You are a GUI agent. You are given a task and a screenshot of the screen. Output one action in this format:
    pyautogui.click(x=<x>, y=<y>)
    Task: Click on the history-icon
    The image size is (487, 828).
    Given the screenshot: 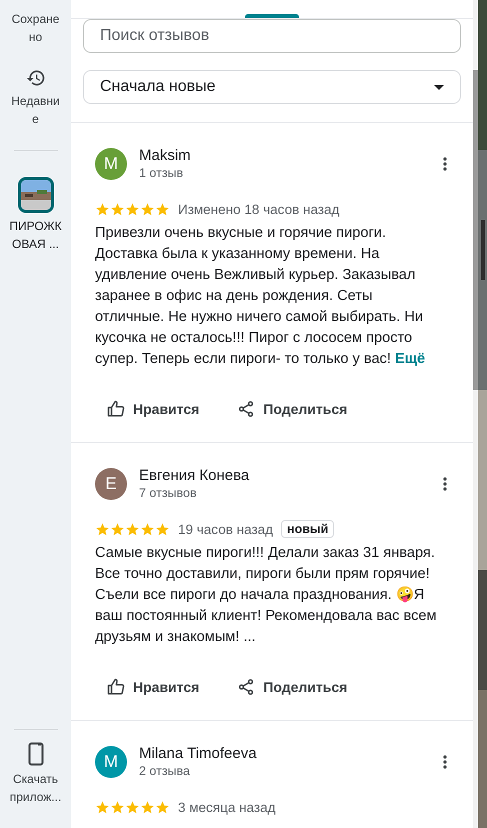 What is the action you would take?
    pyautogui.click(x=36, y=78)
    